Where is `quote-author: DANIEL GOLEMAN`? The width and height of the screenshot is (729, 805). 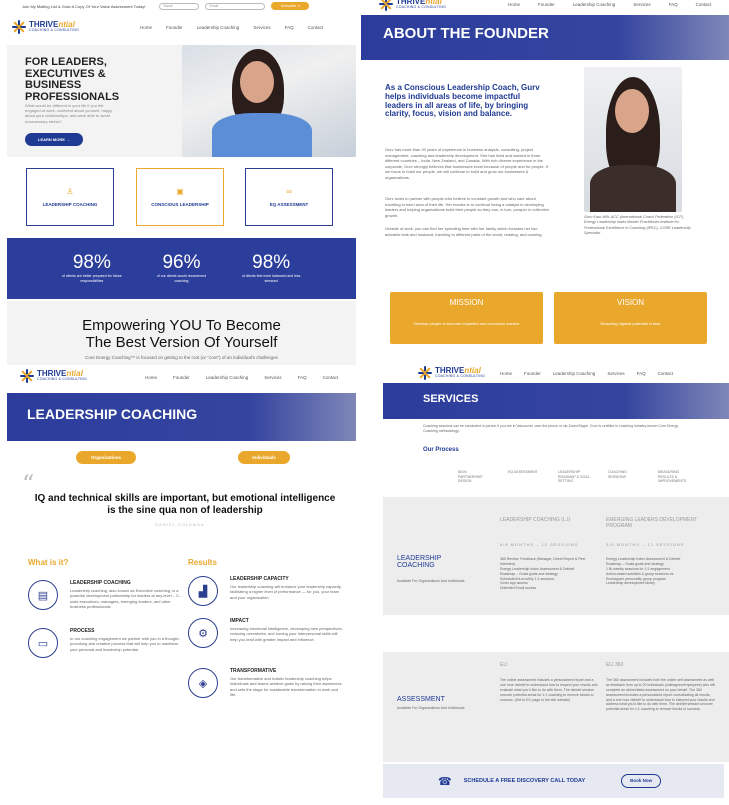 quote-author: DANIEL GOLEMAN is located at coordinates (180, 524).